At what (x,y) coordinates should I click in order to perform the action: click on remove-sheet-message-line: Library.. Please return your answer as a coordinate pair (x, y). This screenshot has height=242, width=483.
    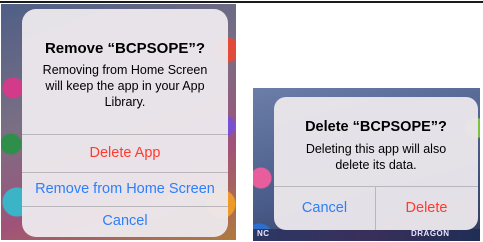
    Looking at the image, I should click on (125, 102).